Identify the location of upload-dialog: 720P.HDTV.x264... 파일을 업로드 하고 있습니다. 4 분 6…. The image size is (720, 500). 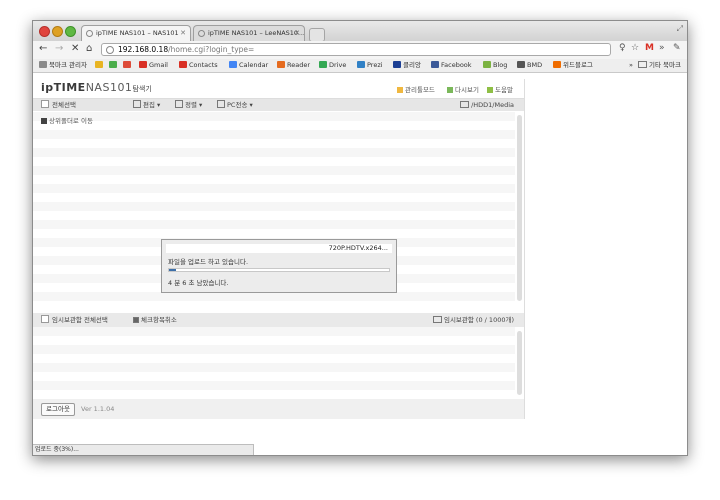
(279, 266).